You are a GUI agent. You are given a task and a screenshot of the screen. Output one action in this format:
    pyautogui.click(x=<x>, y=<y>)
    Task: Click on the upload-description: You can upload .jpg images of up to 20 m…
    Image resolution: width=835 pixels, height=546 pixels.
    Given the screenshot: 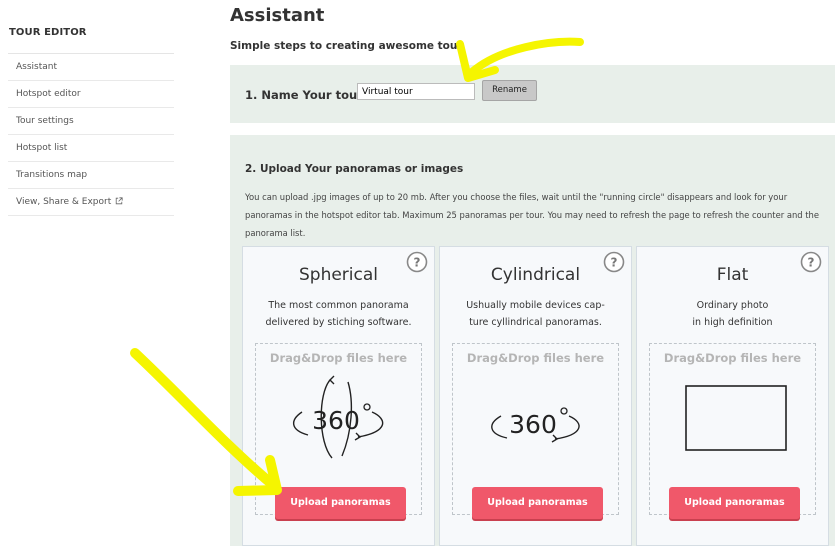 What is the action you would take?
    pyautogui.click(x=532, y=215)
    